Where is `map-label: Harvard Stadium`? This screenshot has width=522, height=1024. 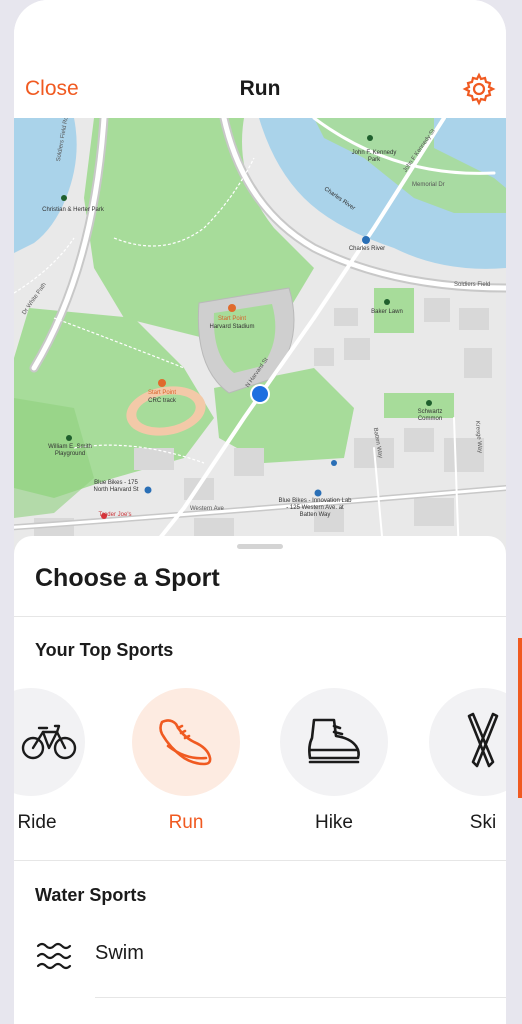 map-label: Harvard Stadium is located at coordinates (232, 327).